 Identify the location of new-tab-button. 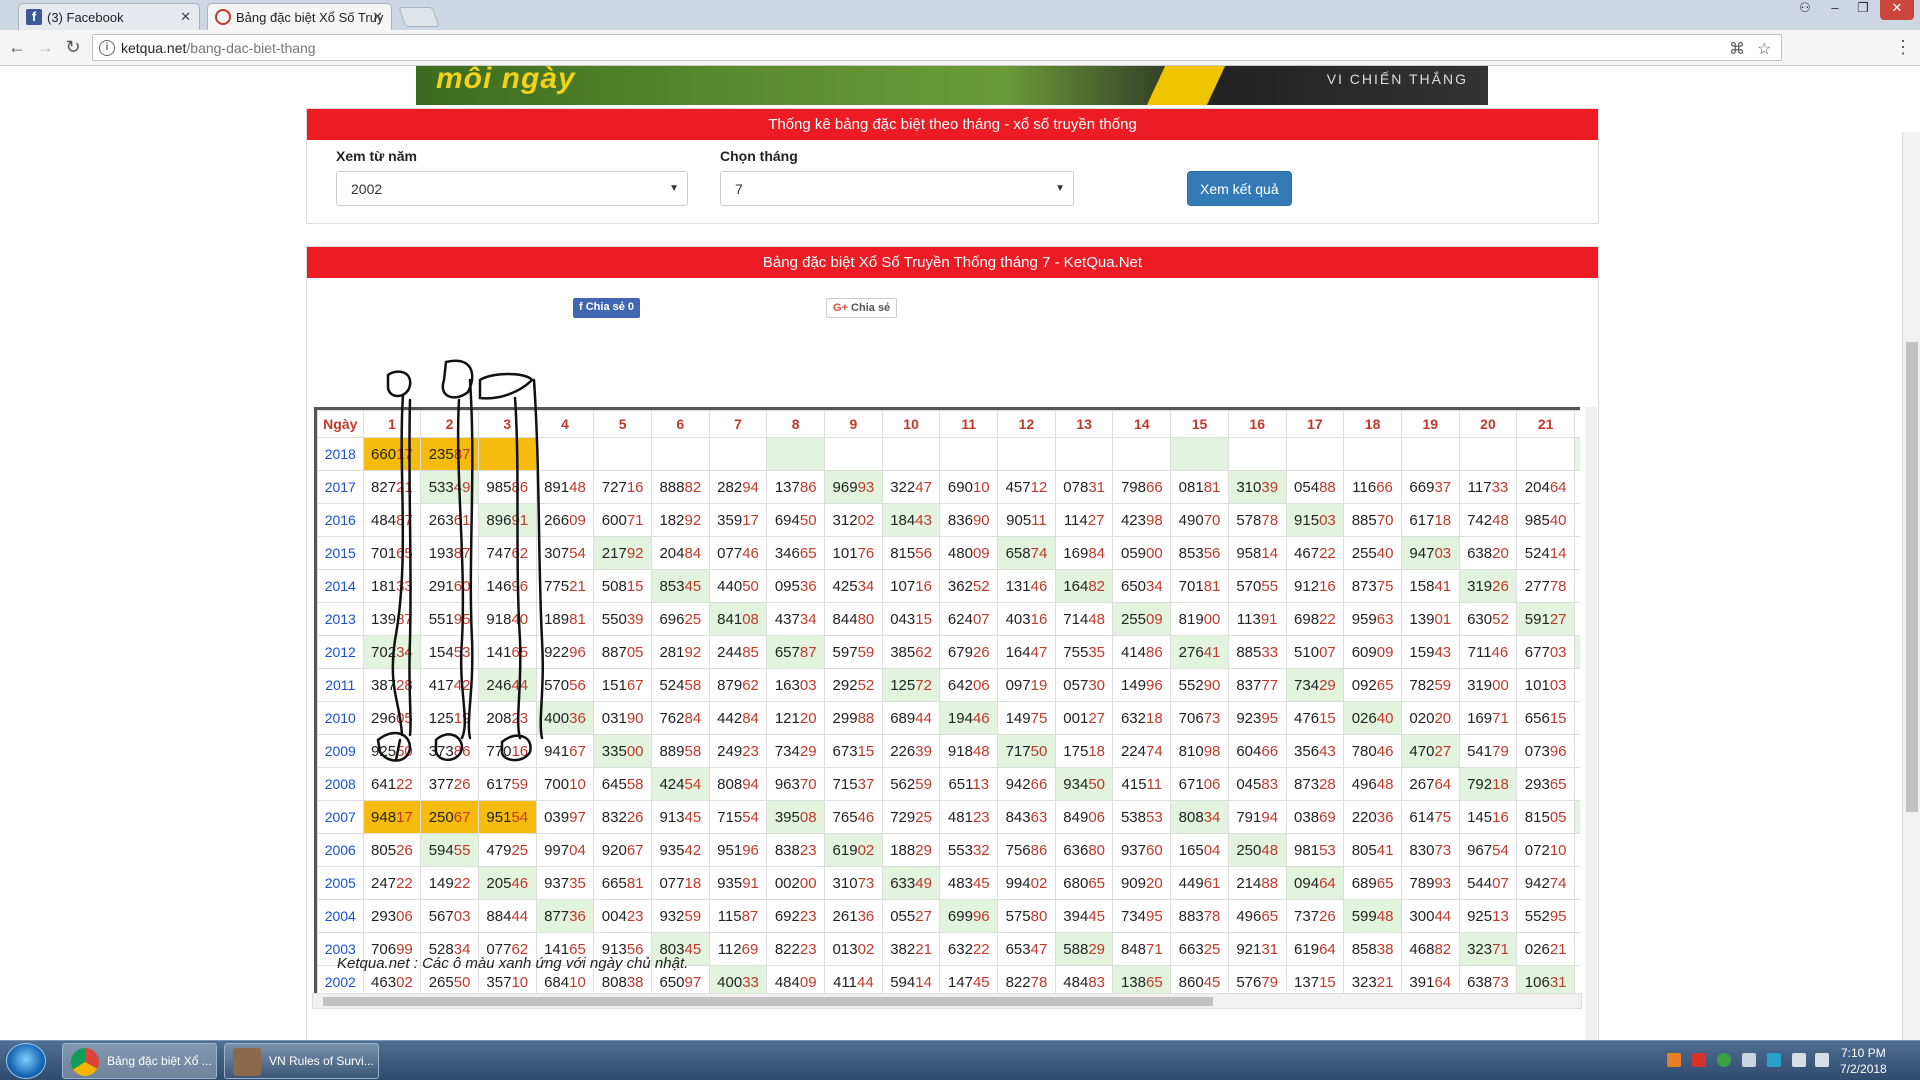
(419, 17).